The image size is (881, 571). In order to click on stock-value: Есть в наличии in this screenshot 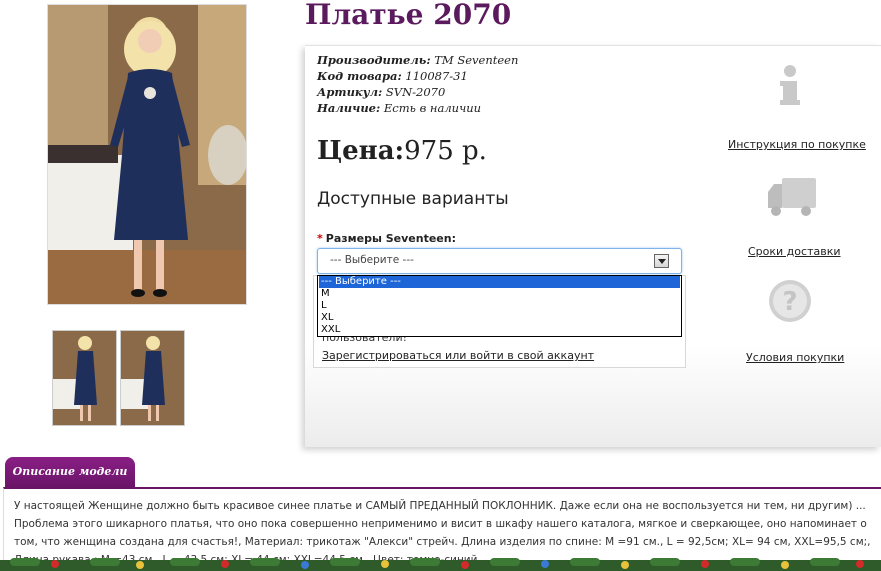, I will do `click(432, 108)`.